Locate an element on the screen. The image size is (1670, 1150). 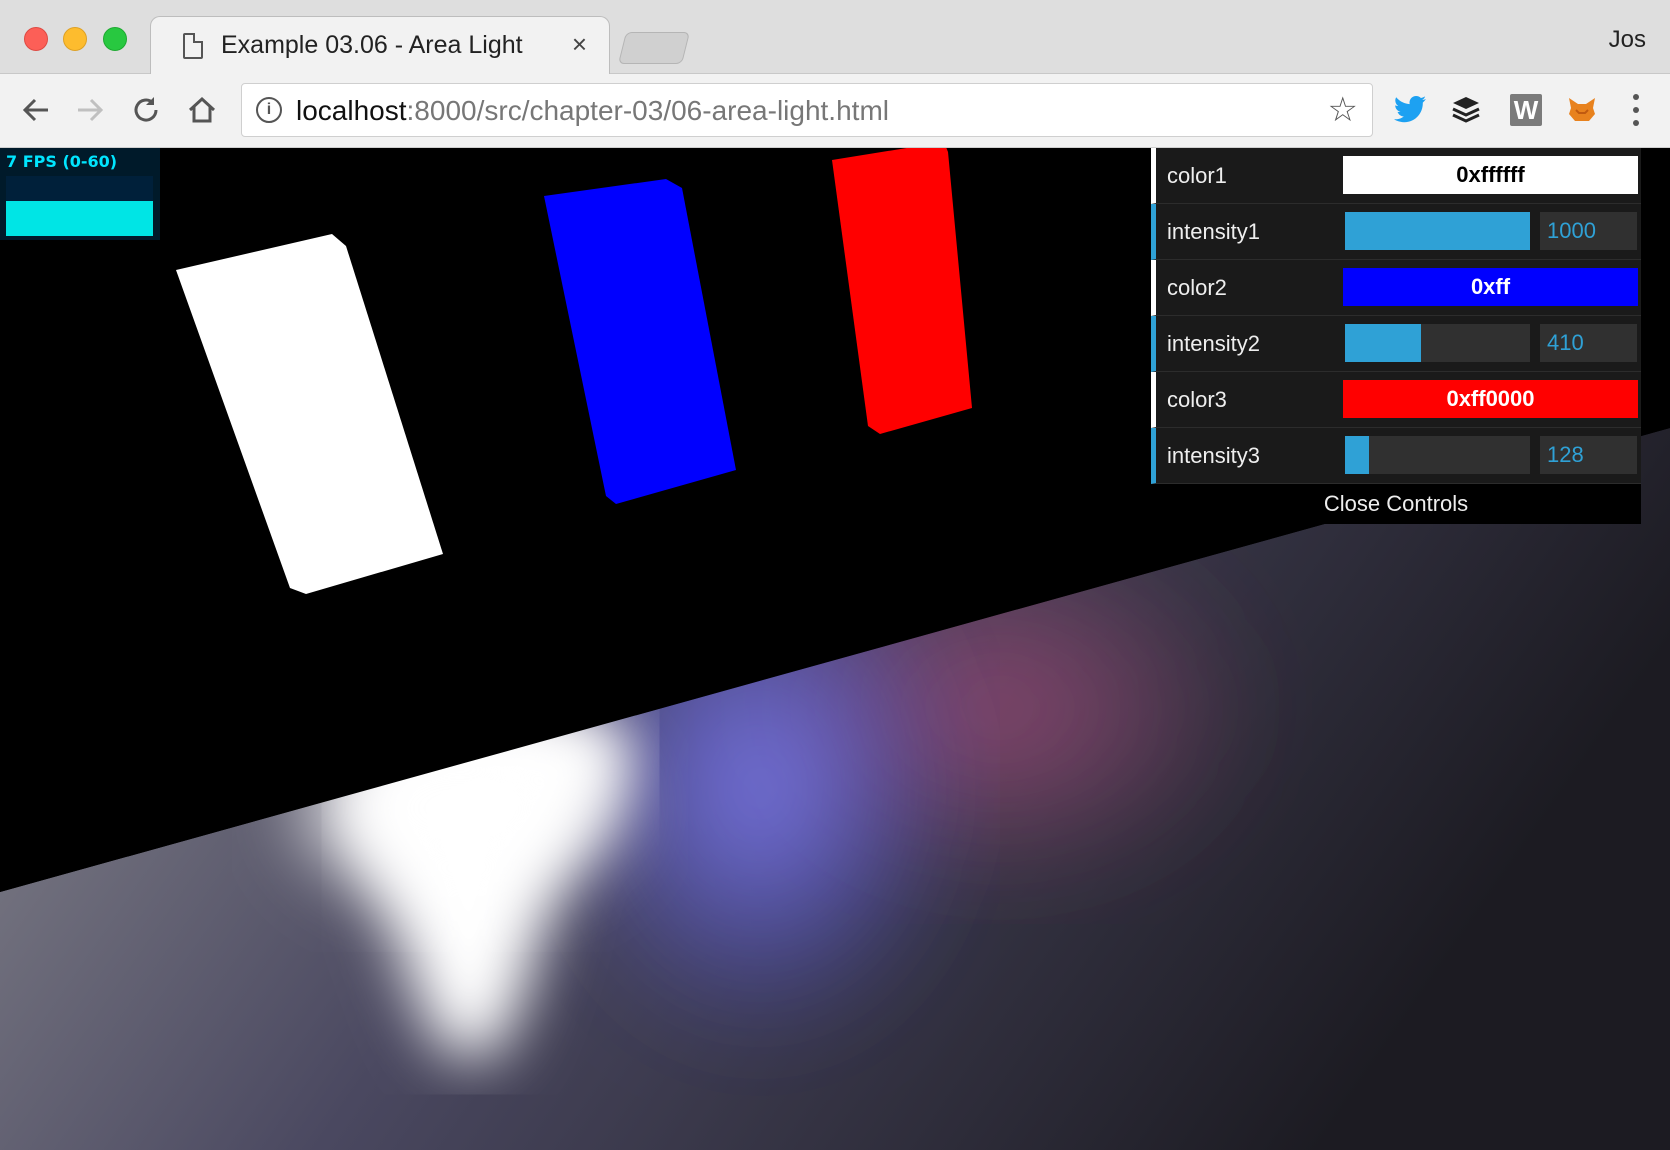
control-row-color1: color1 0xffffff is located at coordinates (1396, 176).